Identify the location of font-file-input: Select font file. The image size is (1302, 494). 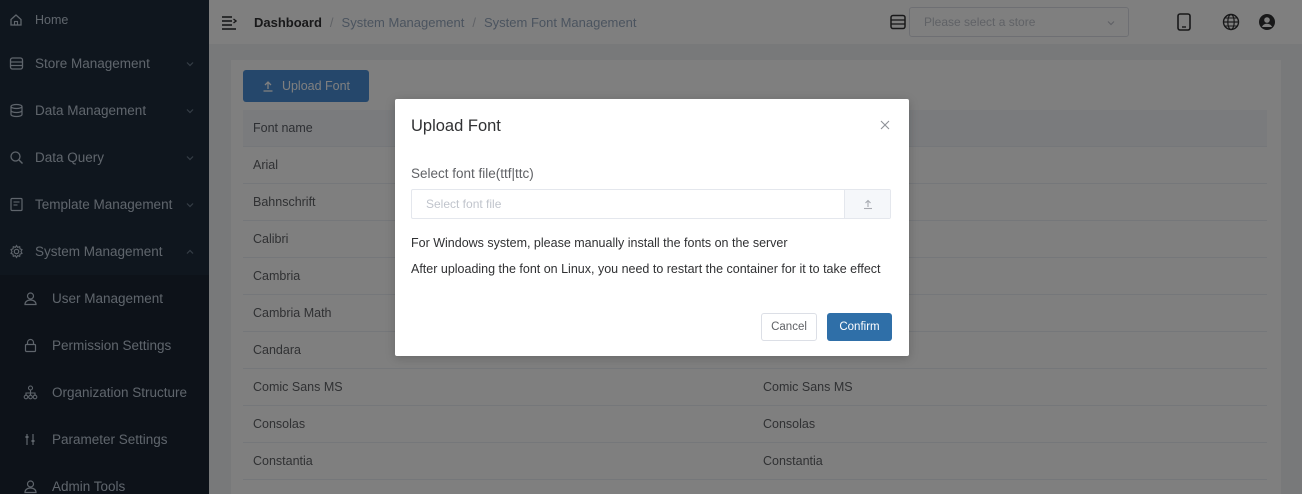
(651, 204).